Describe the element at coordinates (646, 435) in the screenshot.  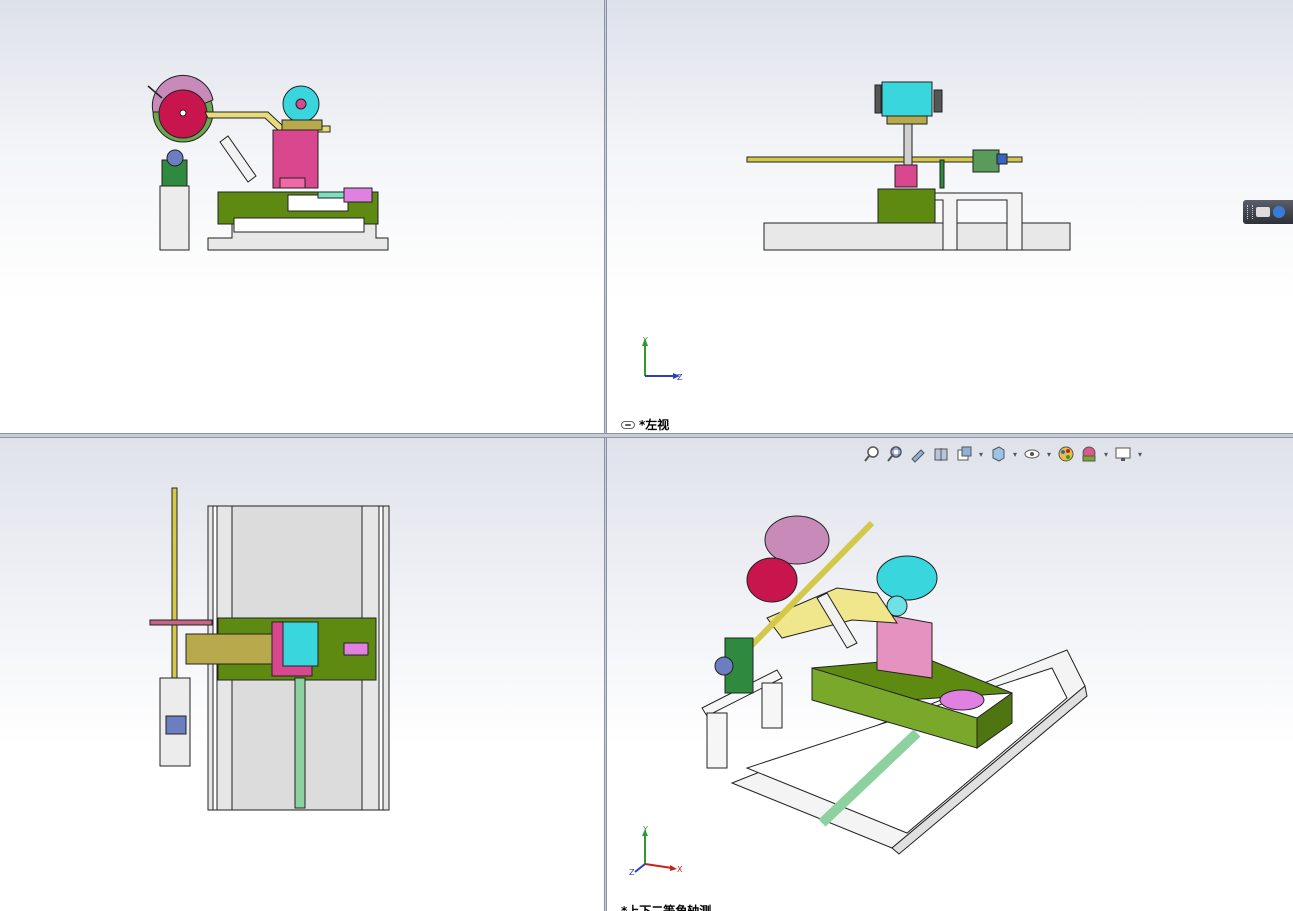
I see `viewport-divider-horizontal` at that location.